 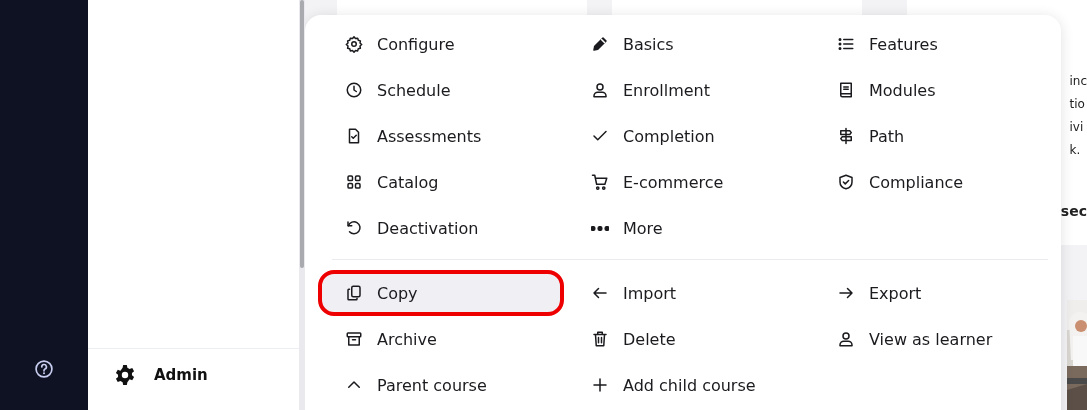 I want to click on card-text: inc, so click(x=1078, y=81).